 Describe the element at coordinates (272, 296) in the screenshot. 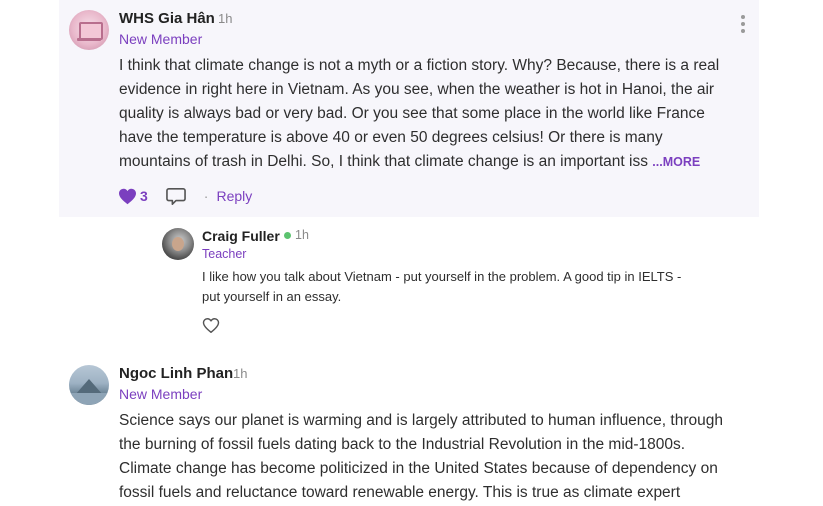

I see `reply-body-line: put yourself in an essay.` at that location.